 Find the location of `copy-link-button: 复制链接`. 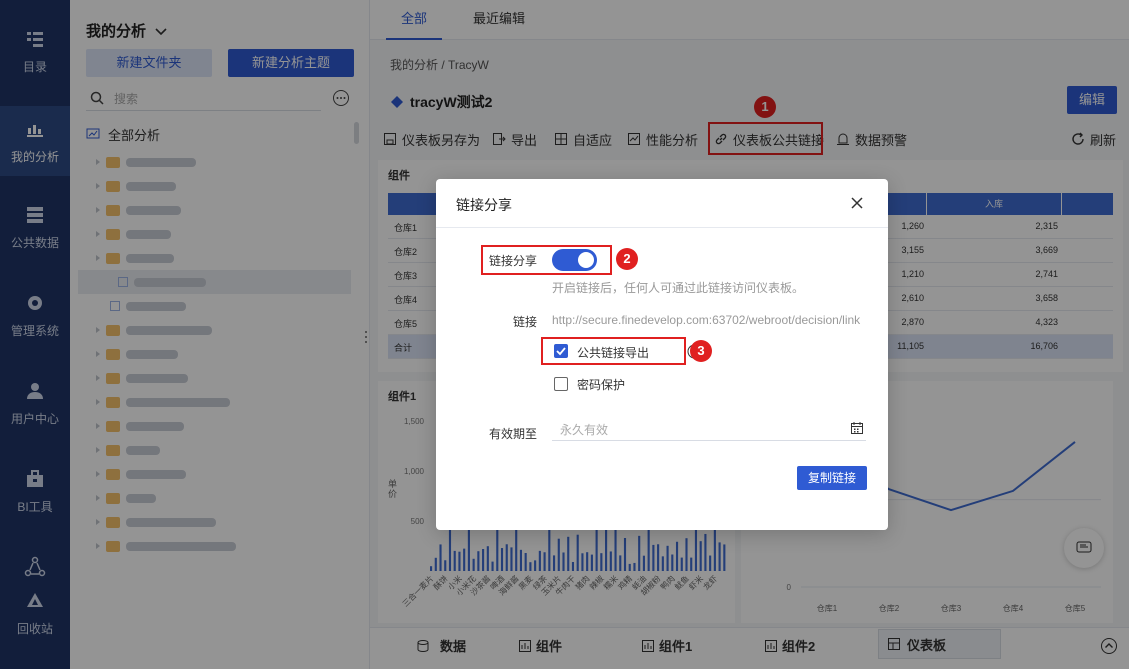

copy-link-button: 复制链接 is located at coordinates (832, 478).